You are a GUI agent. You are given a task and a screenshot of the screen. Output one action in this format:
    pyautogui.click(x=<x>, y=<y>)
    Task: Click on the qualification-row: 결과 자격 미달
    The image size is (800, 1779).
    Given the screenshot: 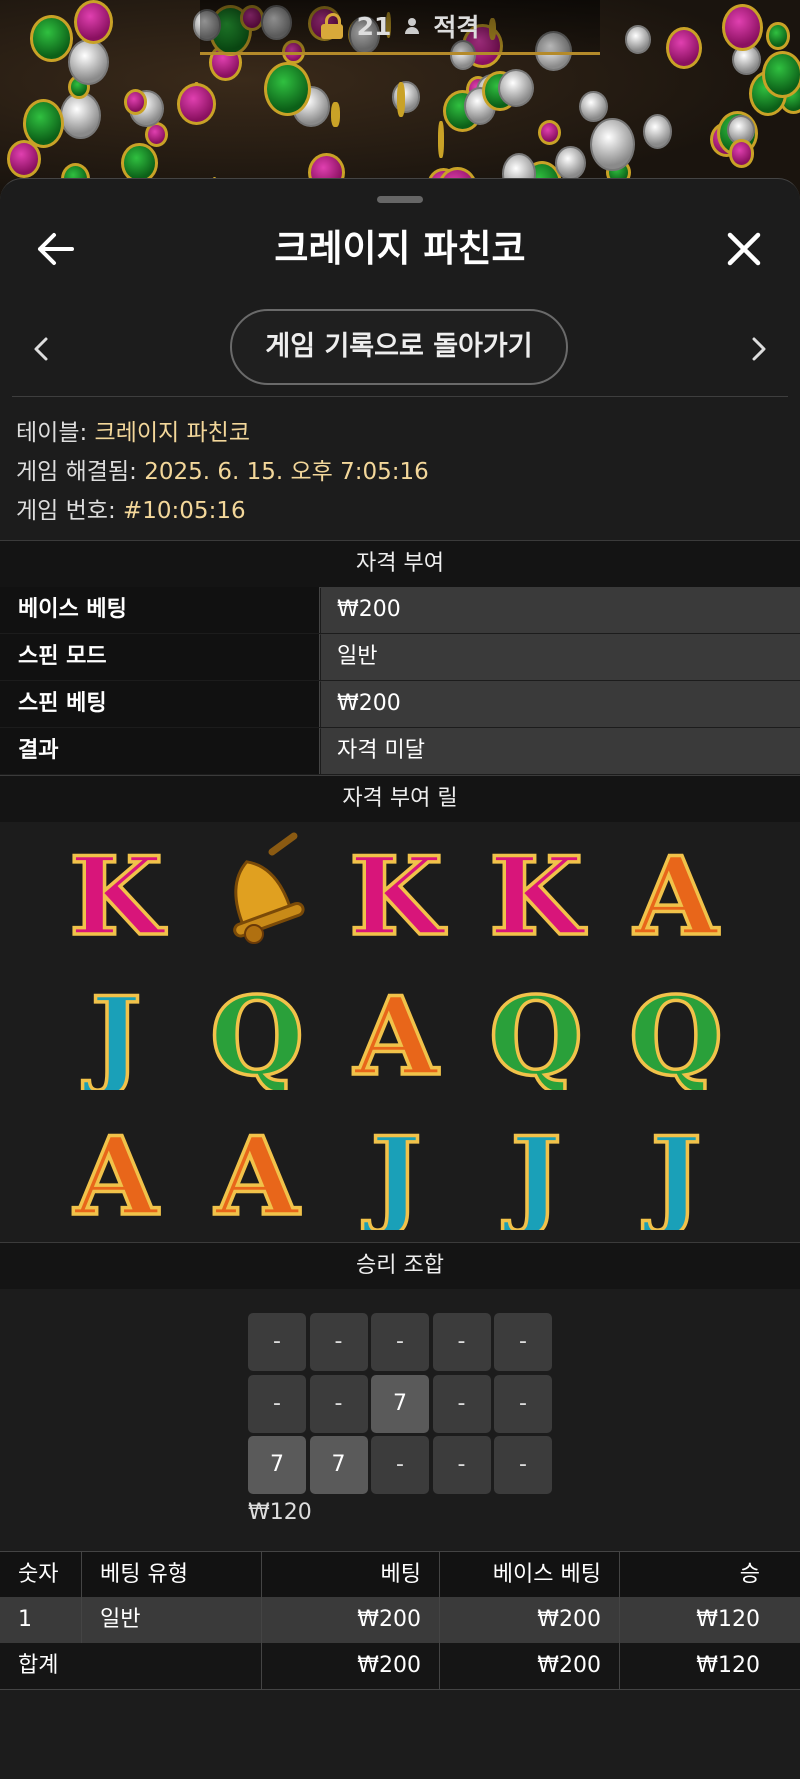 What is the action you would take?
    pyautogui.click(x=400, y=752)
    